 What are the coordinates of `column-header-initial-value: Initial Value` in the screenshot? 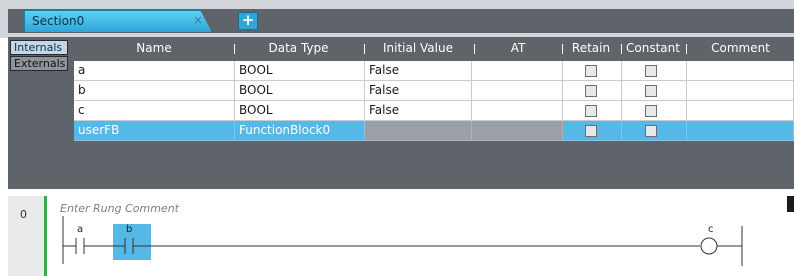 It's located at (418, 48).